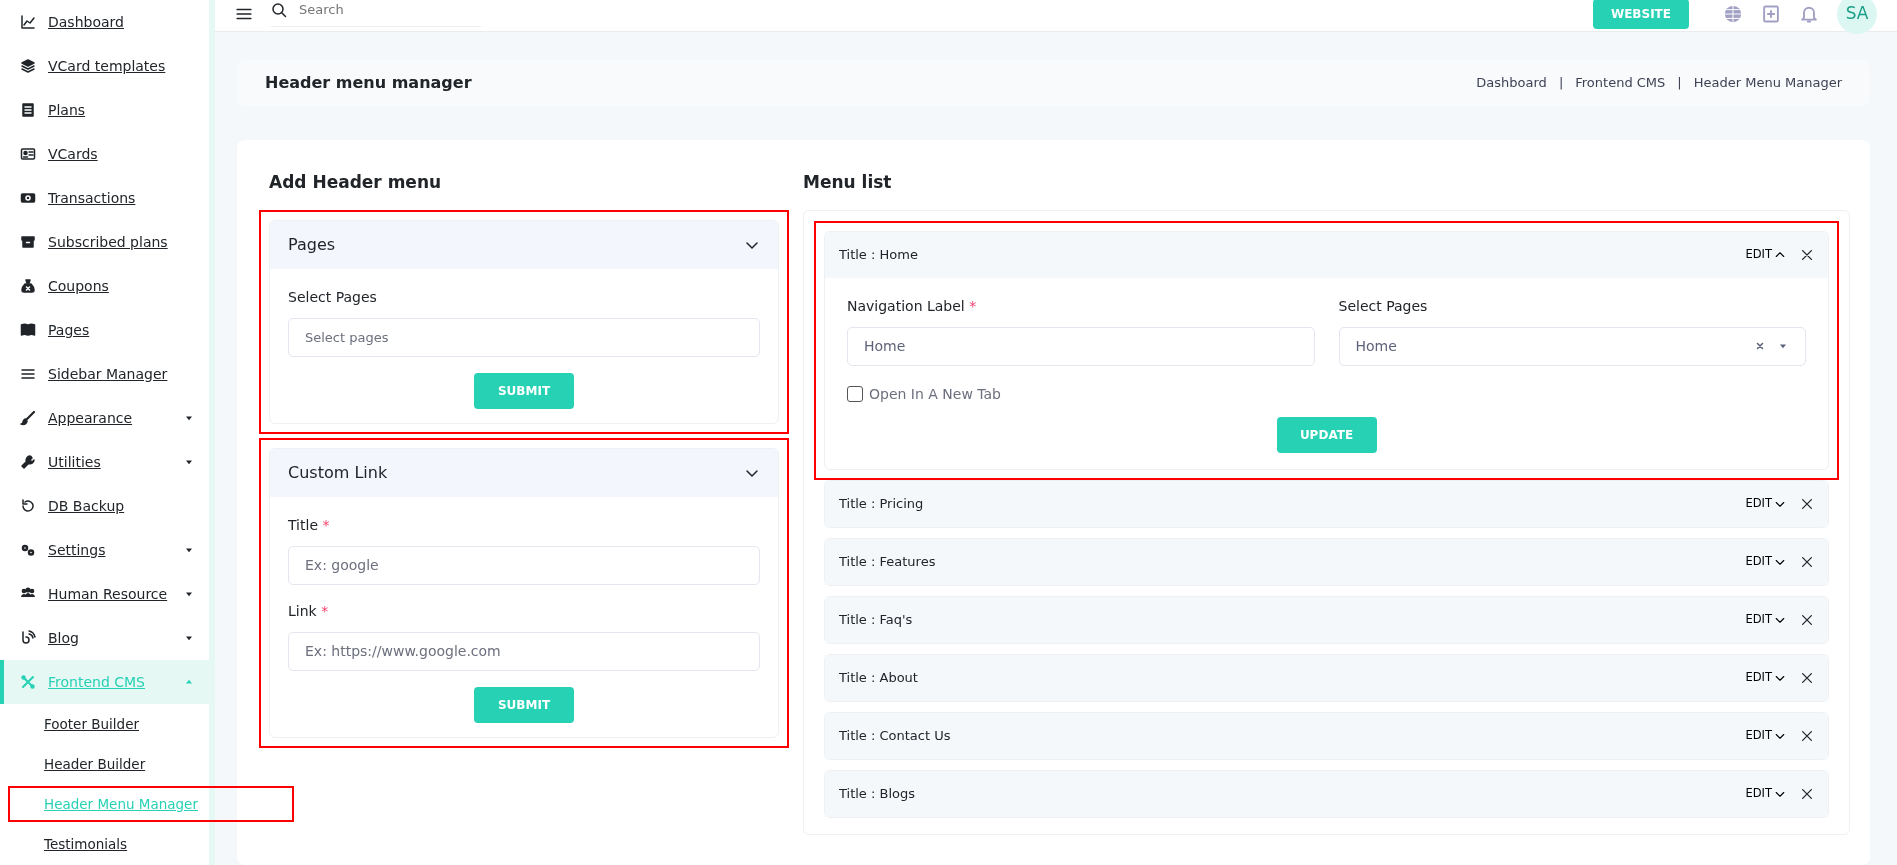  Describe the element at coordinates (879, 254) in the screenshot. I see `menu-item-title: Title : Home` at that location.